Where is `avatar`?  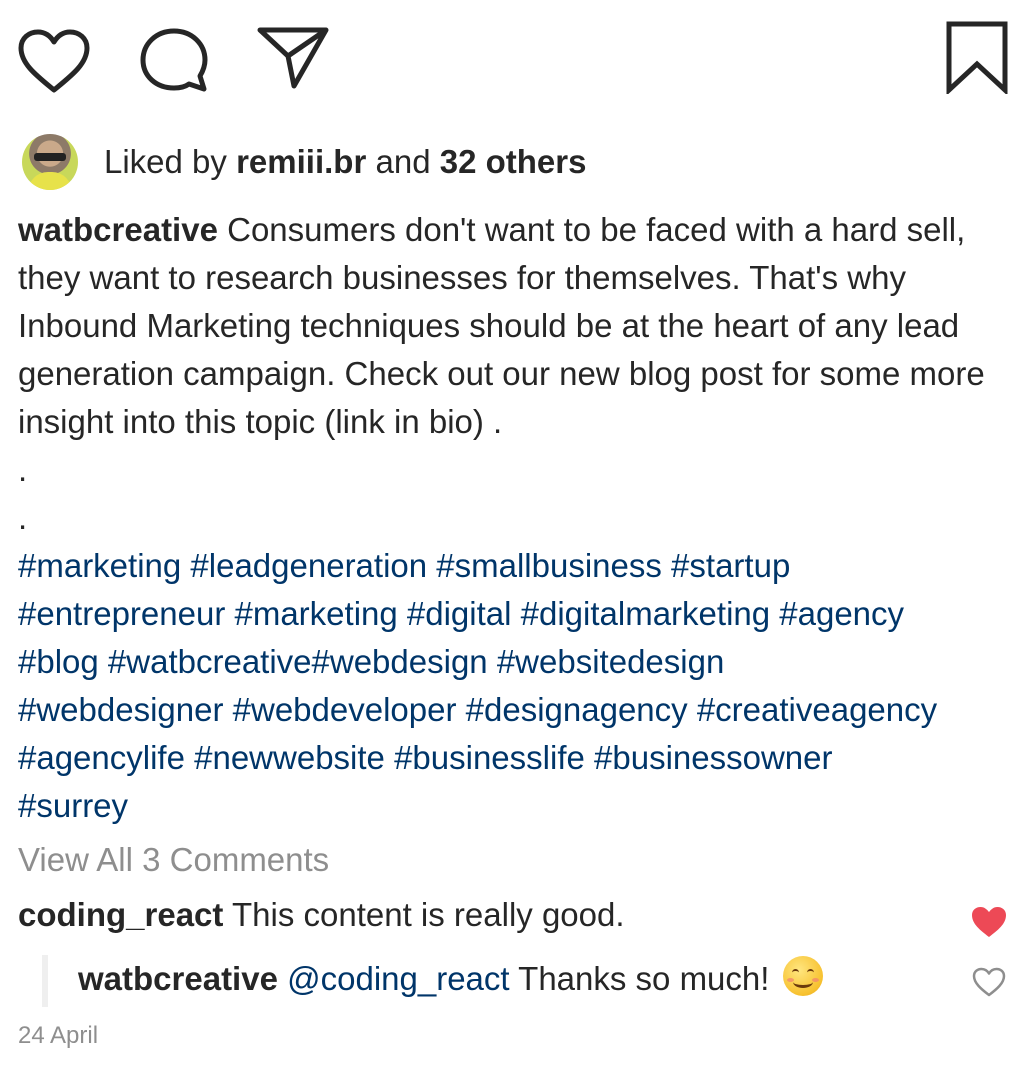
avatar is located at coordinates (50, 162).